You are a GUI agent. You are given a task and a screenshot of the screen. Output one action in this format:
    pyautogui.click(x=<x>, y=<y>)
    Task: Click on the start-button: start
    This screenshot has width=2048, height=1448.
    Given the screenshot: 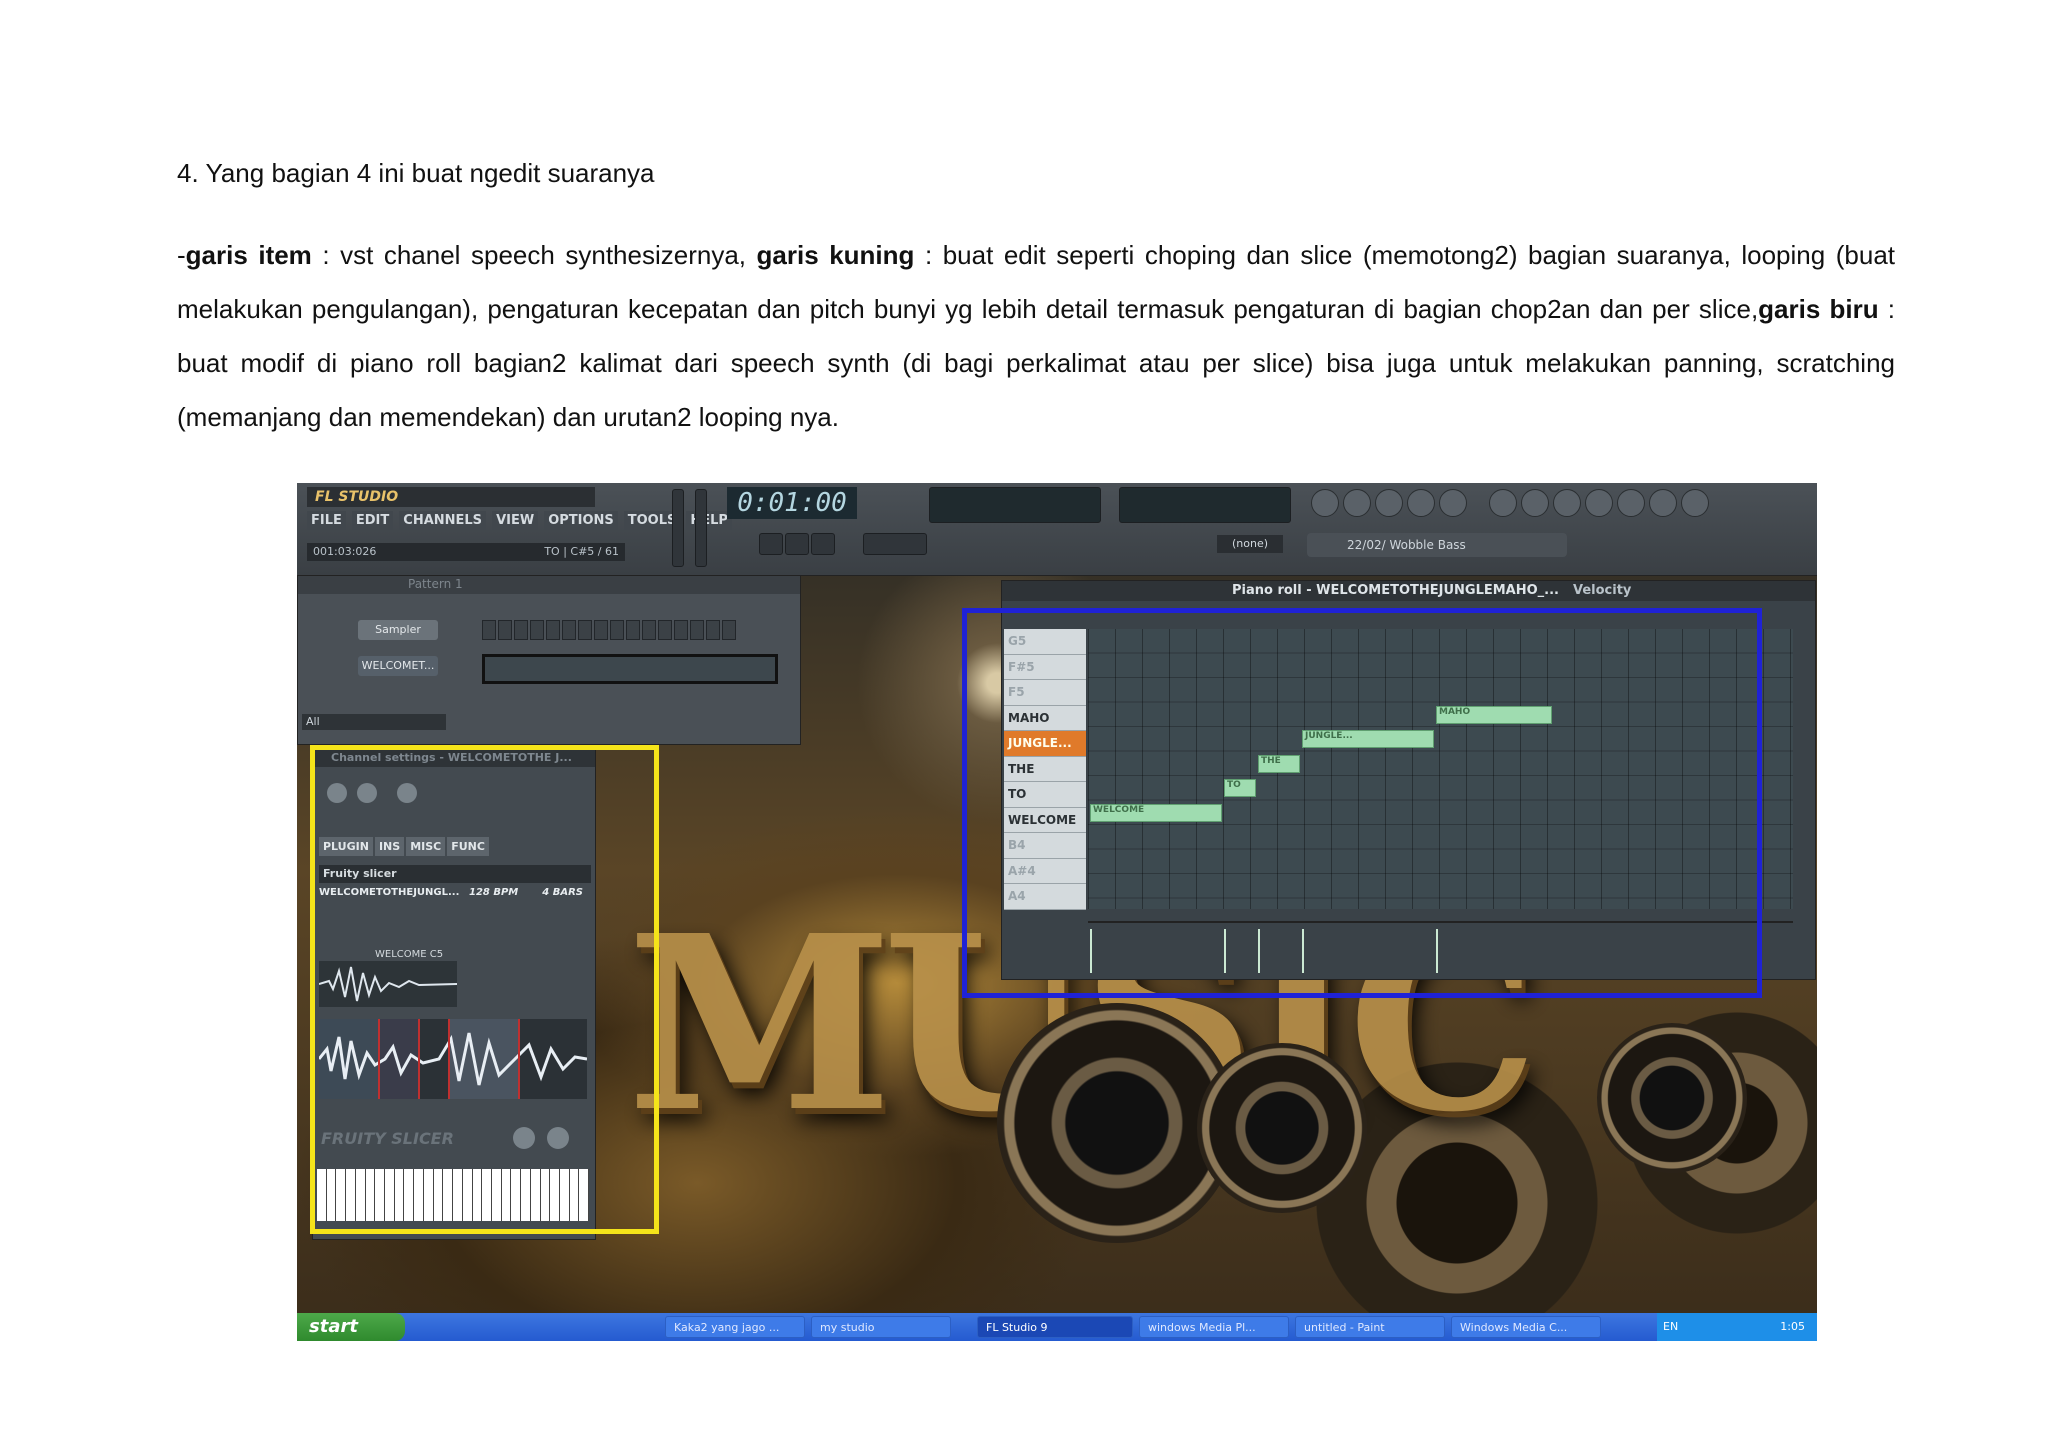 What is the action you would take?
    pyautogui.click(x=351, y=1327)
    